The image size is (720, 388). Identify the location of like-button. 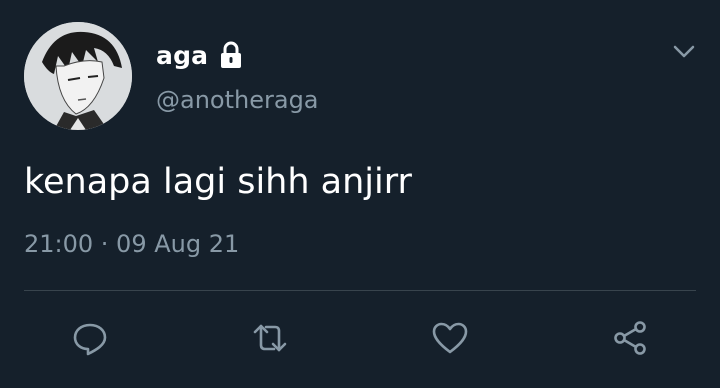
(450, 338).